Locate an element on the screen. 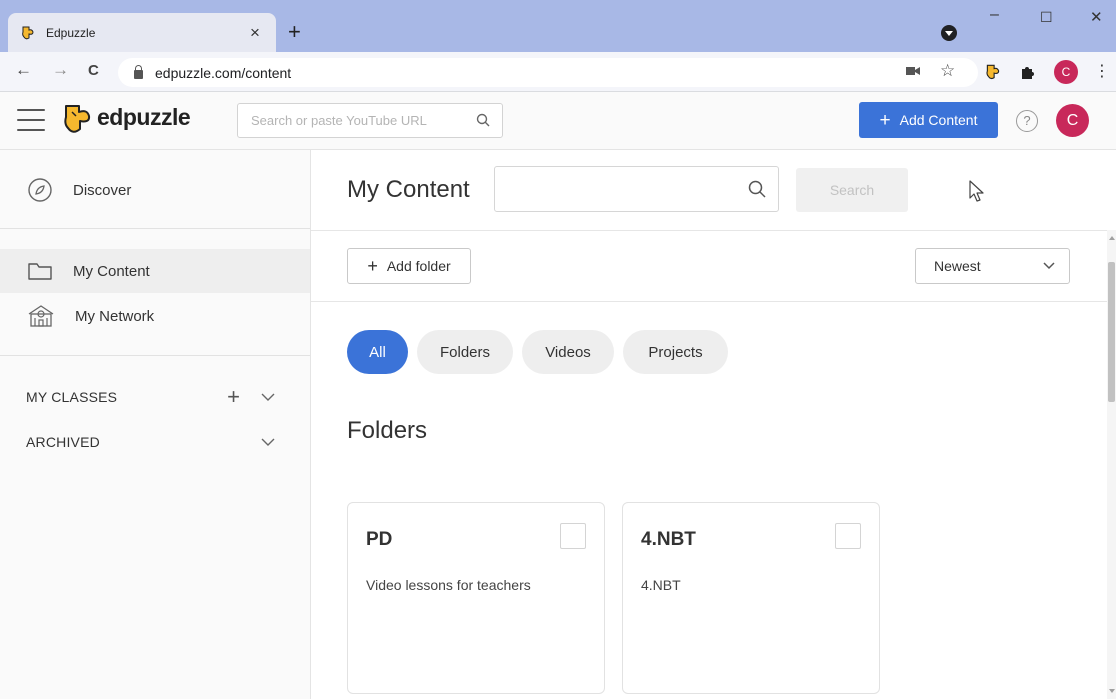 The height and width of the screenshot is (699, 1116). header-search-box is located at coordinates (370, 120).